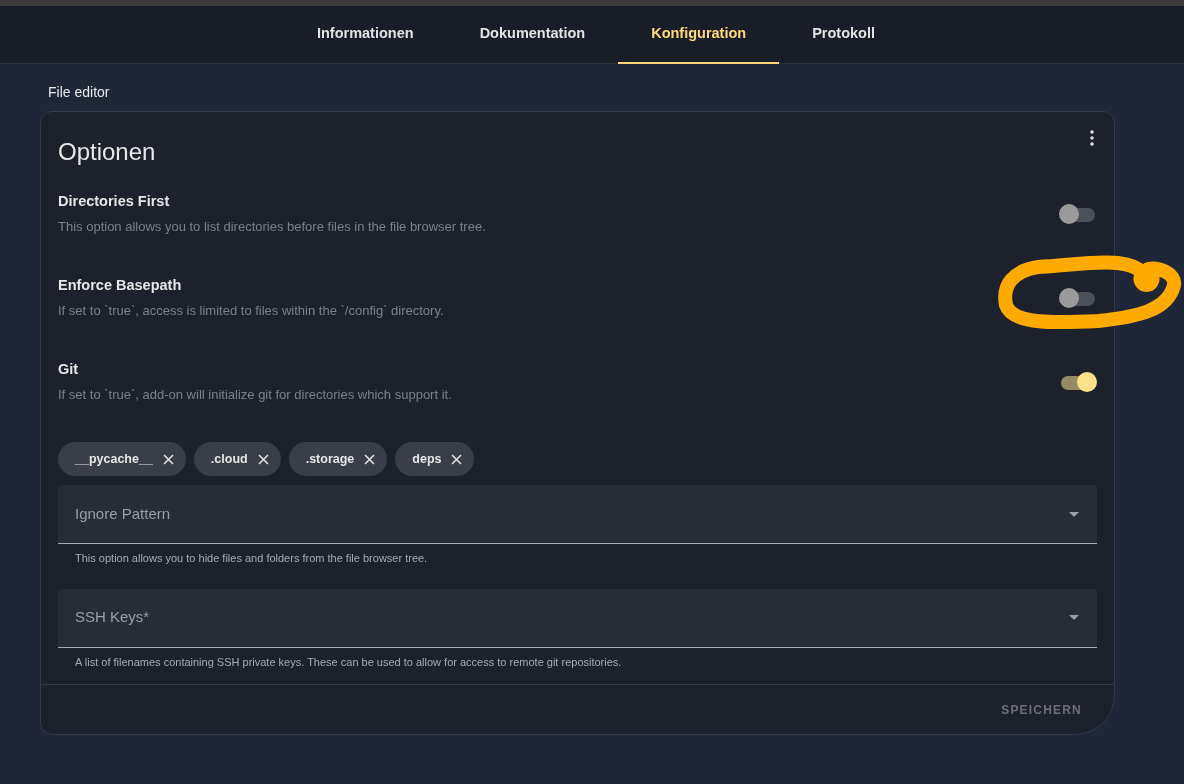 The width and height of the screenshot is (1184, 784). What do you see at coordinates (577, 618) in the screenshot?
I see `dropdown-field: SSH Keys*` at bounding box center [577, 618].